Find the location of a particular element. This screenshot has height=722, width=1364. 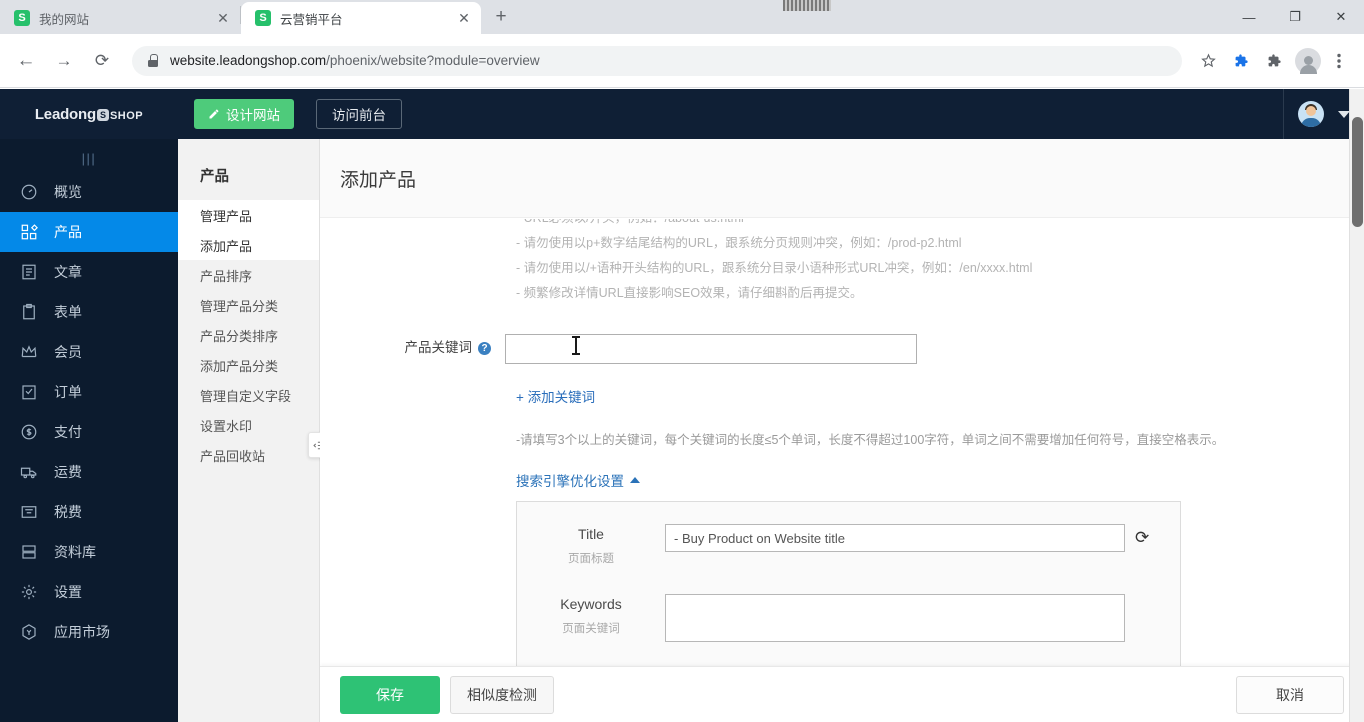

extension-gray-icon is located at coordinates (1274, 61).